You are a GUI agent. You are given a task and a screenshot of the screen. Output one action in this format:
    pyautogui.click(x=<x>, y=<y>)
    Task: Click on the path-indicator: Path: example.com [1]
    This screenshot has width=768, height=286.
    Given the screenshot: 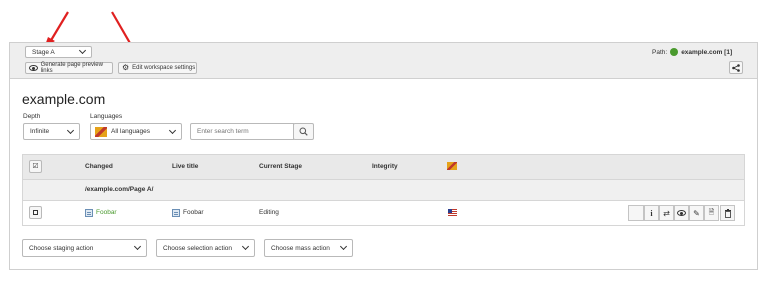 What is the action you would take?
    pyautogui.click(x=692, y=52)
    